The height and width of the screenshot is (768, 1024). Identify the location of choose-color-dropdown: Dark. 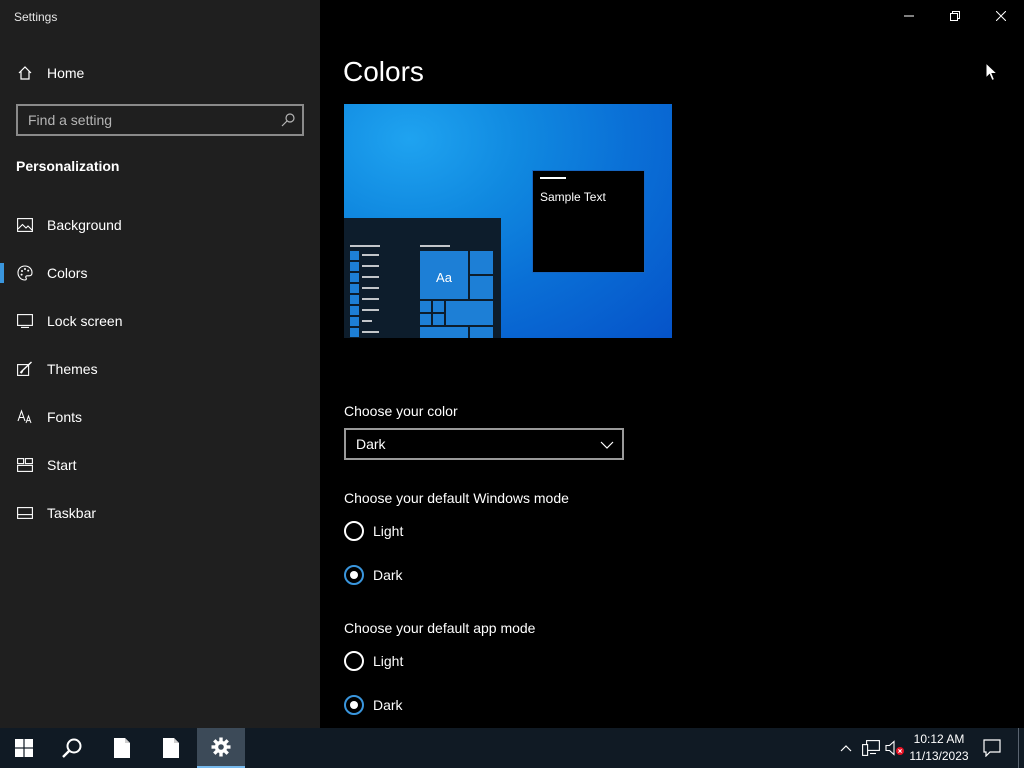
(484, 444).